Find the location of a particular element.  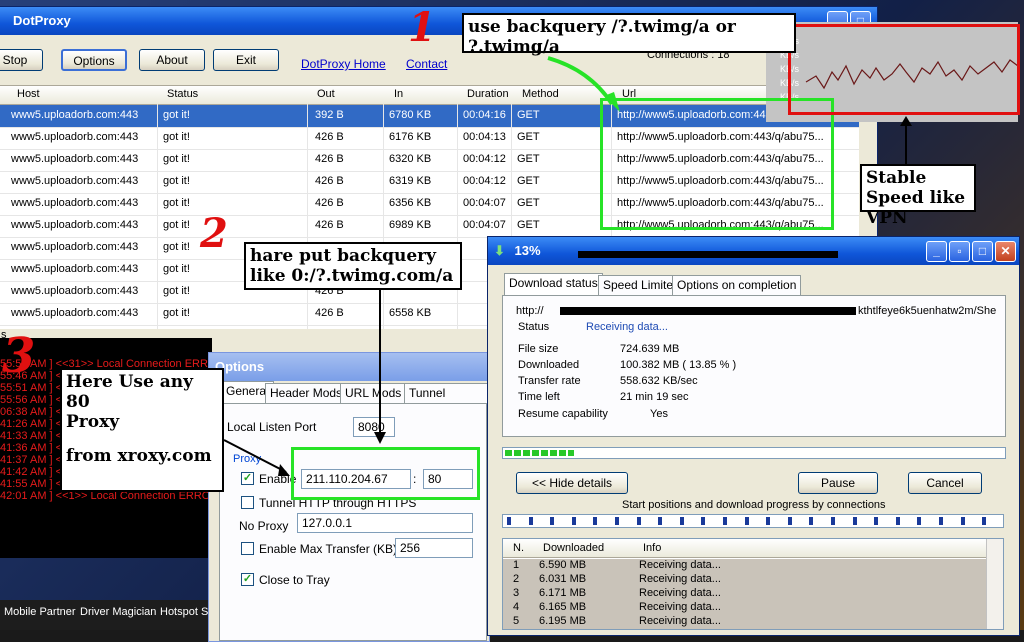

stop-button: Stop is located at coordinates (21, 60).